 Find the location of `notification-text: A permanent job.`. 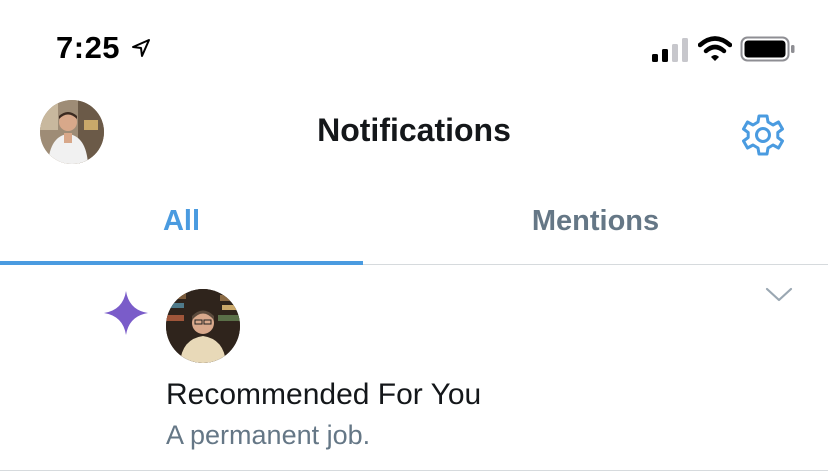

notification-text: A permanent job. is located at coordinates (268, 435).